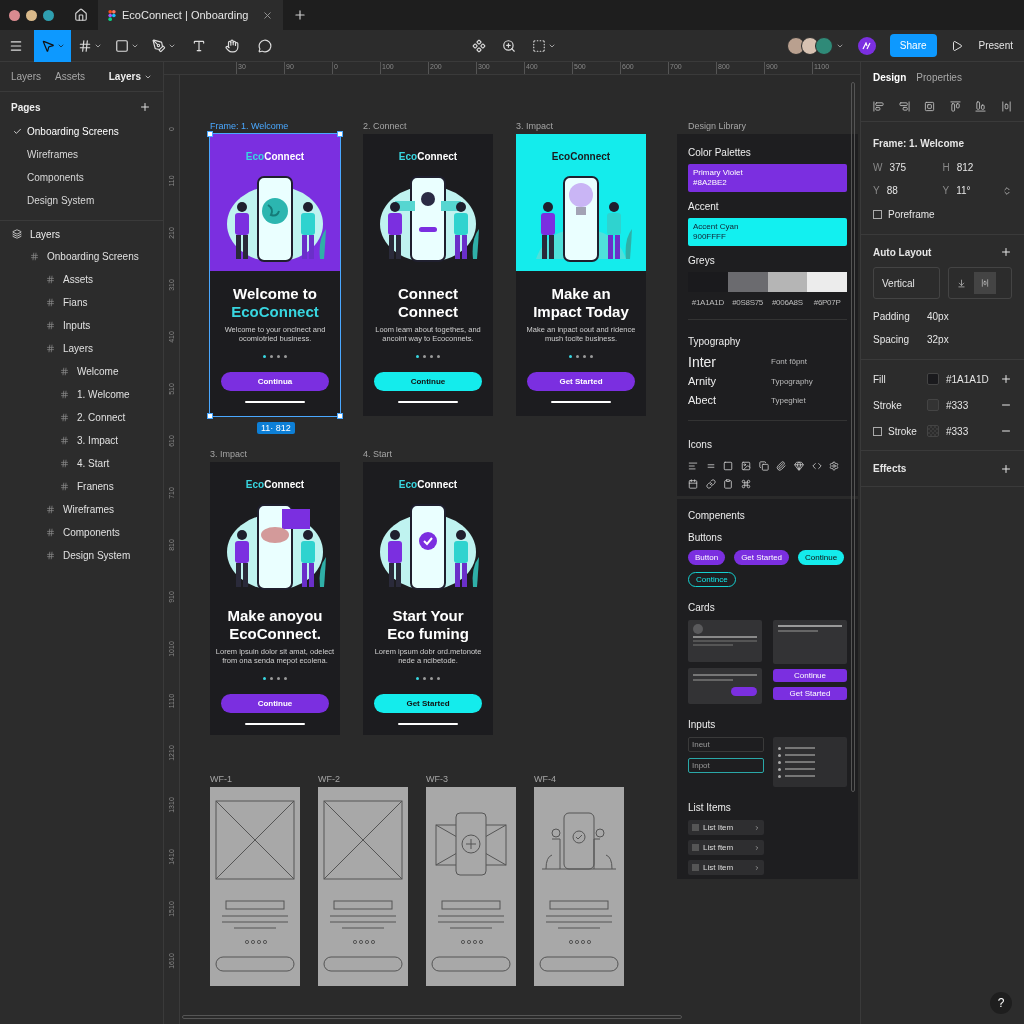  I want to click on page-item: Design System, so click(81, 200).